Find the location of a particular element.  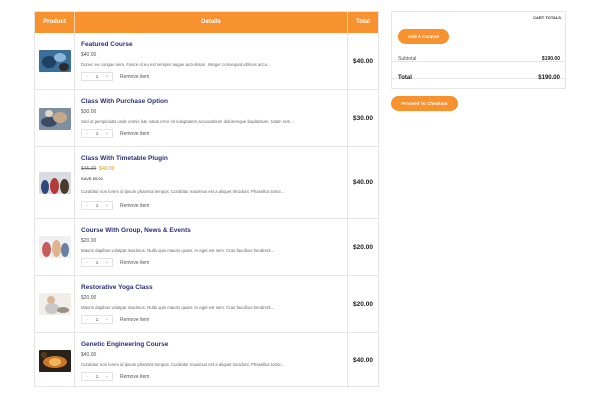

product-title: Course With Group, News & Events is located at coordinates (136, 230).